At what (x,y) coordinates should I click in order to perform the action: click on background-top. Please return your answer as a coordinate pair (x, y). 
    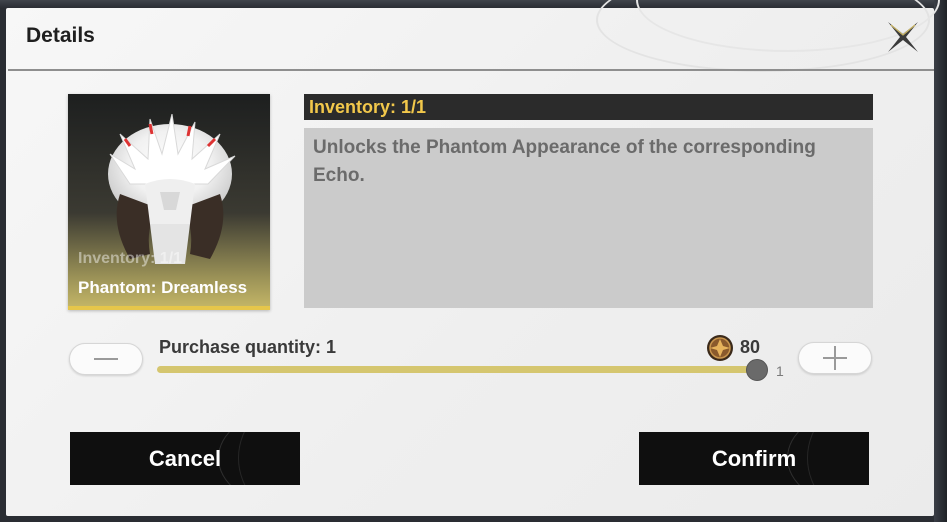
    Looking at the image, I should click on (473, 4).